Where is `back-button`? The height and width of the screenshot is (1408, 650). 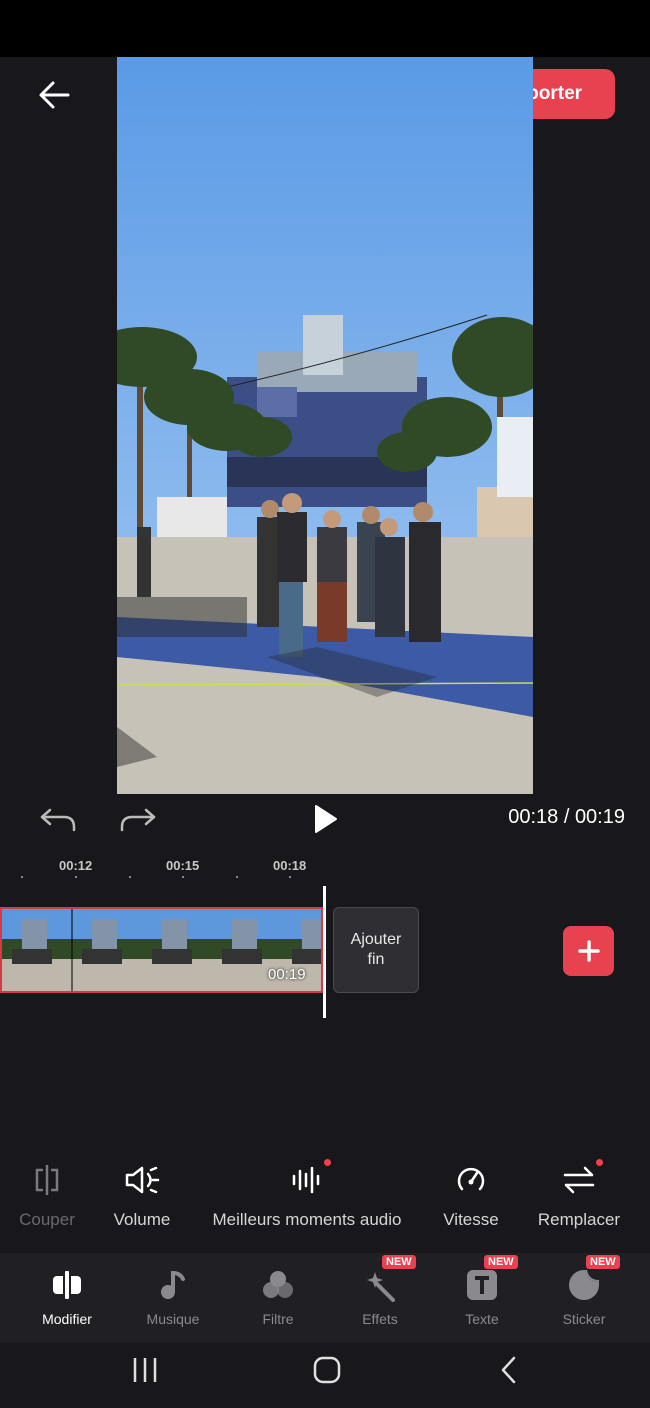
back-button is located at coordinates (55, 95).